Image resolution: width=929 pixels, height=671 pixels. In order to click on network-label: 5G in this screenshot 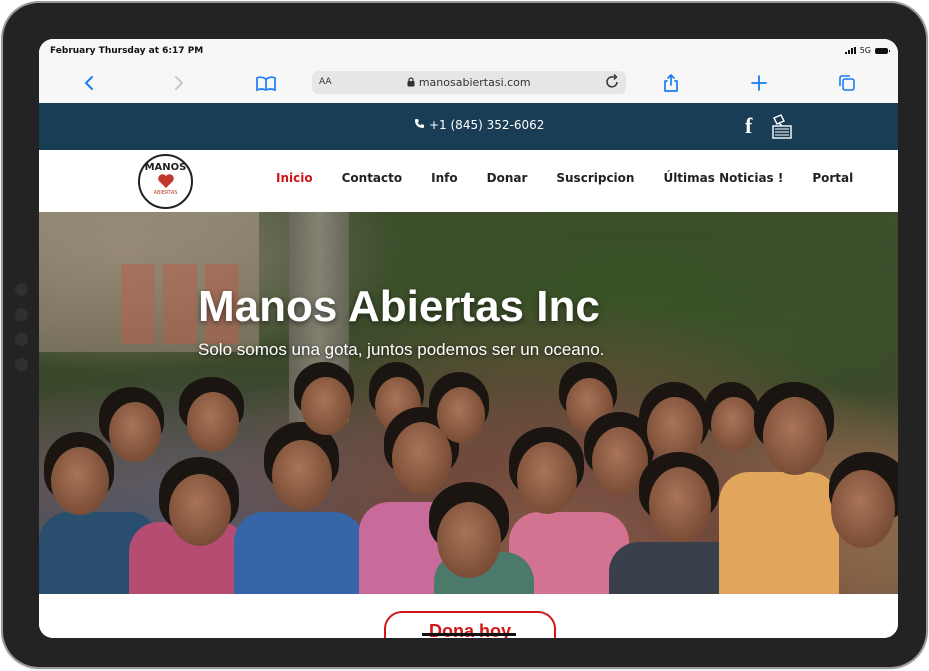, I will do `click(865, 50)`.